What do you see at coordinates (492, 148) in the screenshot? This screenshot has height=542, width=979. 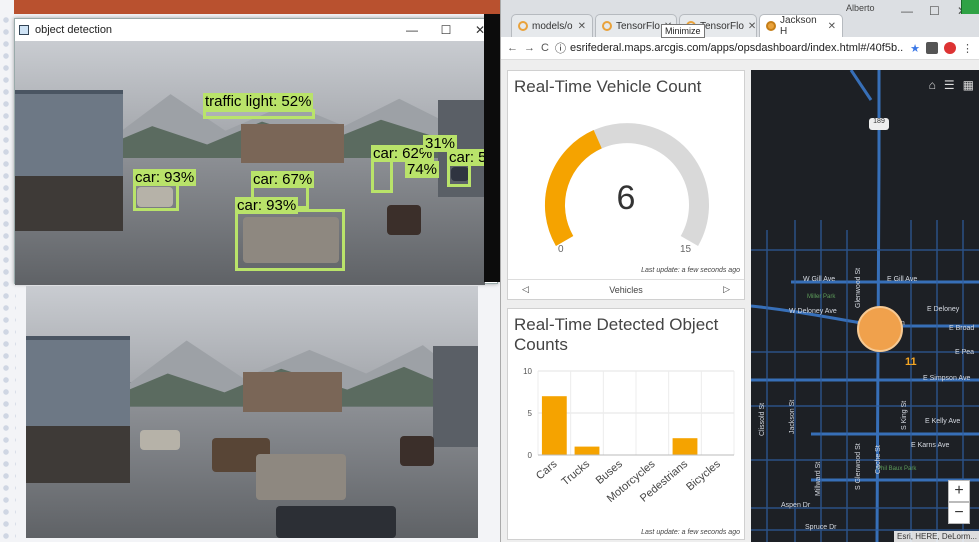 I see `console-window-edge` at bounding box center [492, 148].